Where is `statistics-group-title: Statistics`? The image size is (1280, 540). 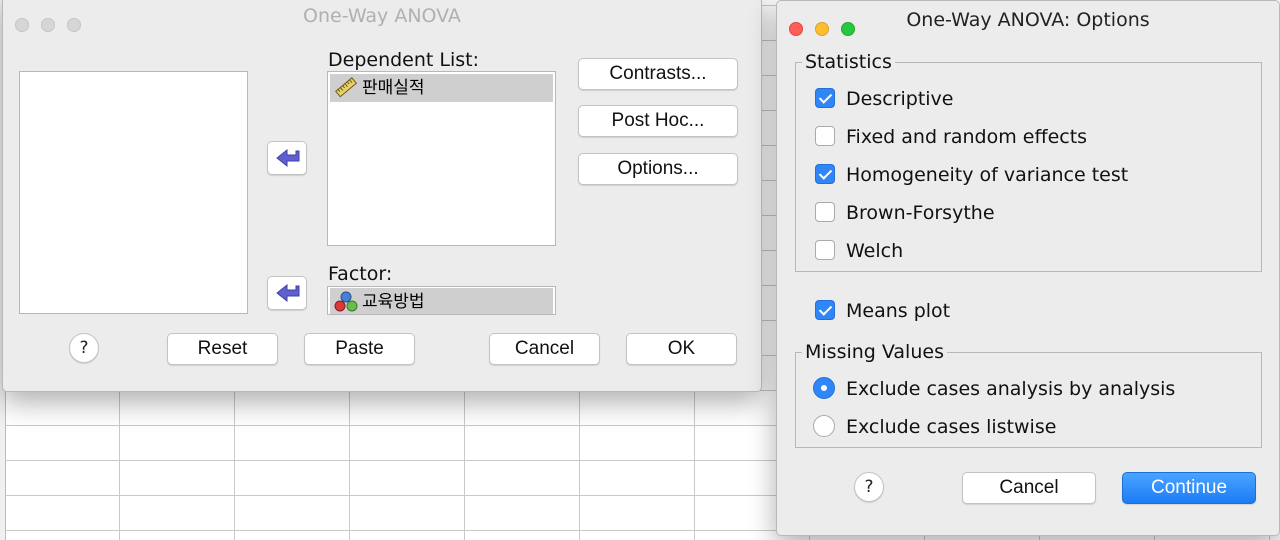 statistics-group-title: Statistics is located at coordinates (848, 62).